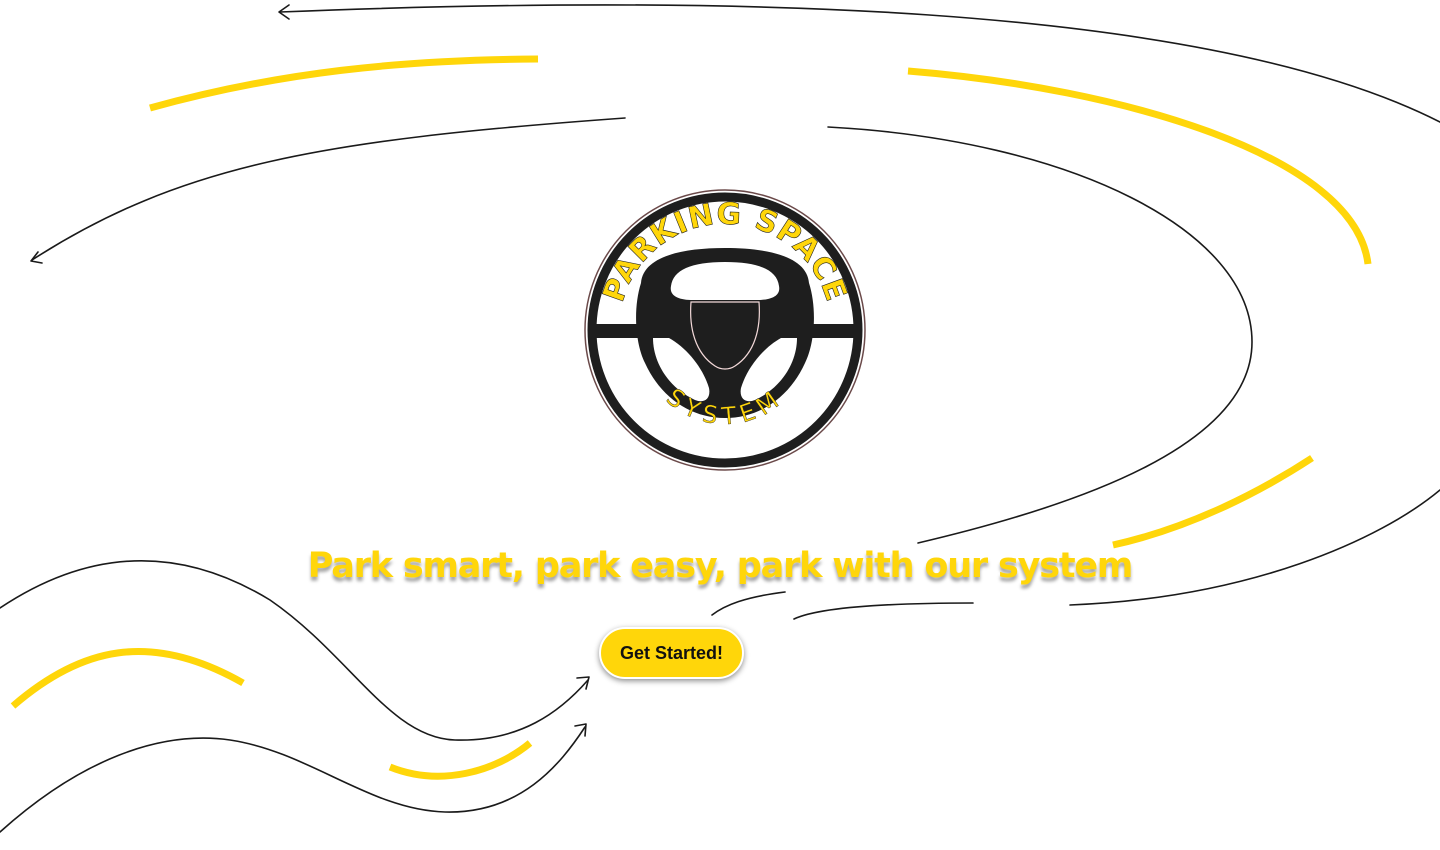  What do you see at coordinates (671, 653) in the screenshot?
I see `get-started-button: Get Started!` at bounding box center [671, 653].